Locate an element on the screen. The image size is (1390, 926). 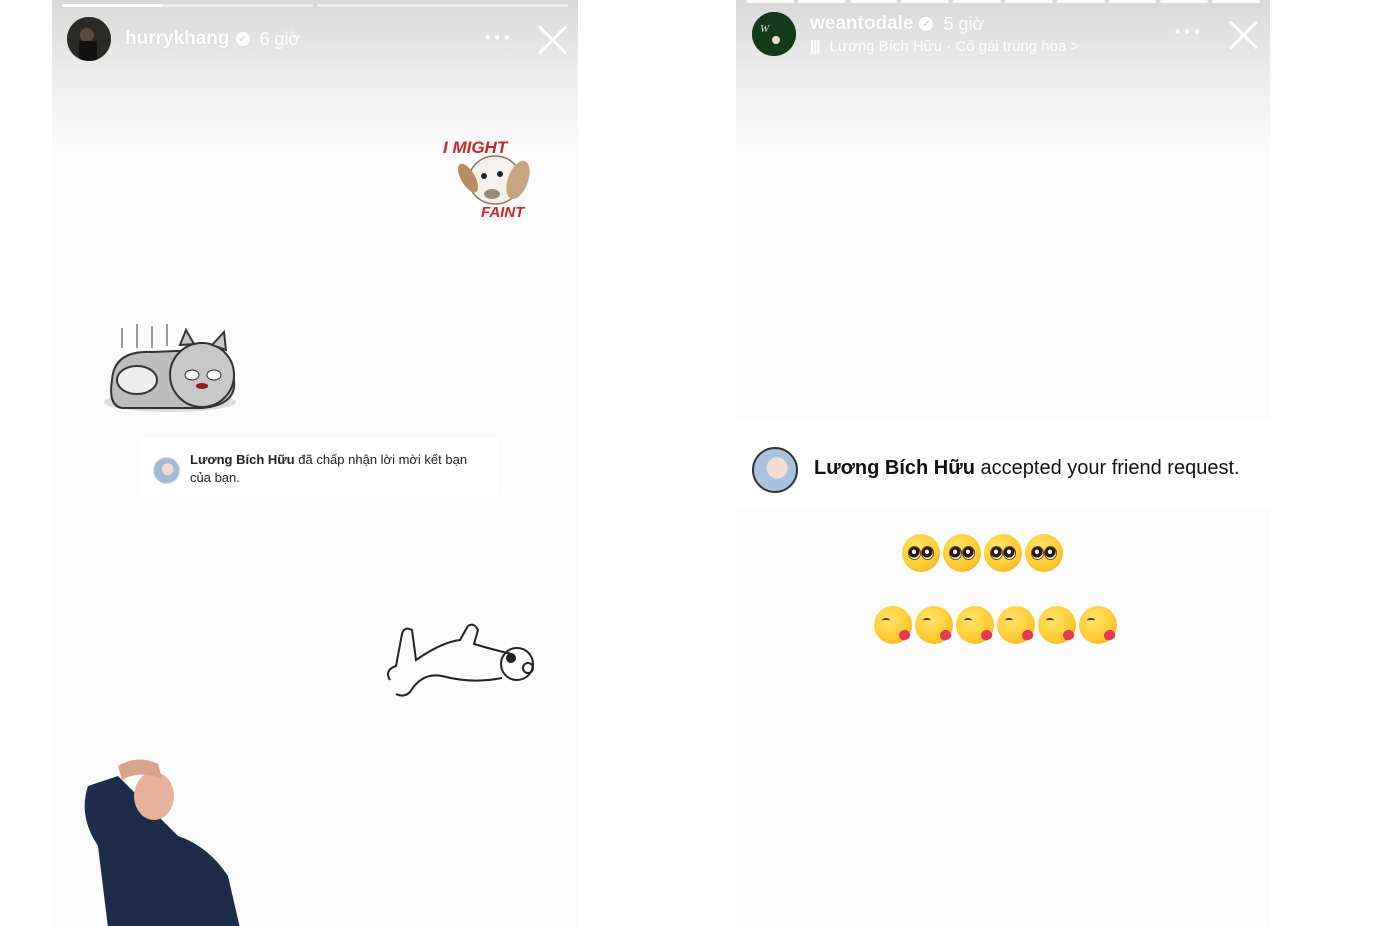
music-title: Lương Bích Hữu · Cô gái trung hoa > is located at coordinates (954, 46).